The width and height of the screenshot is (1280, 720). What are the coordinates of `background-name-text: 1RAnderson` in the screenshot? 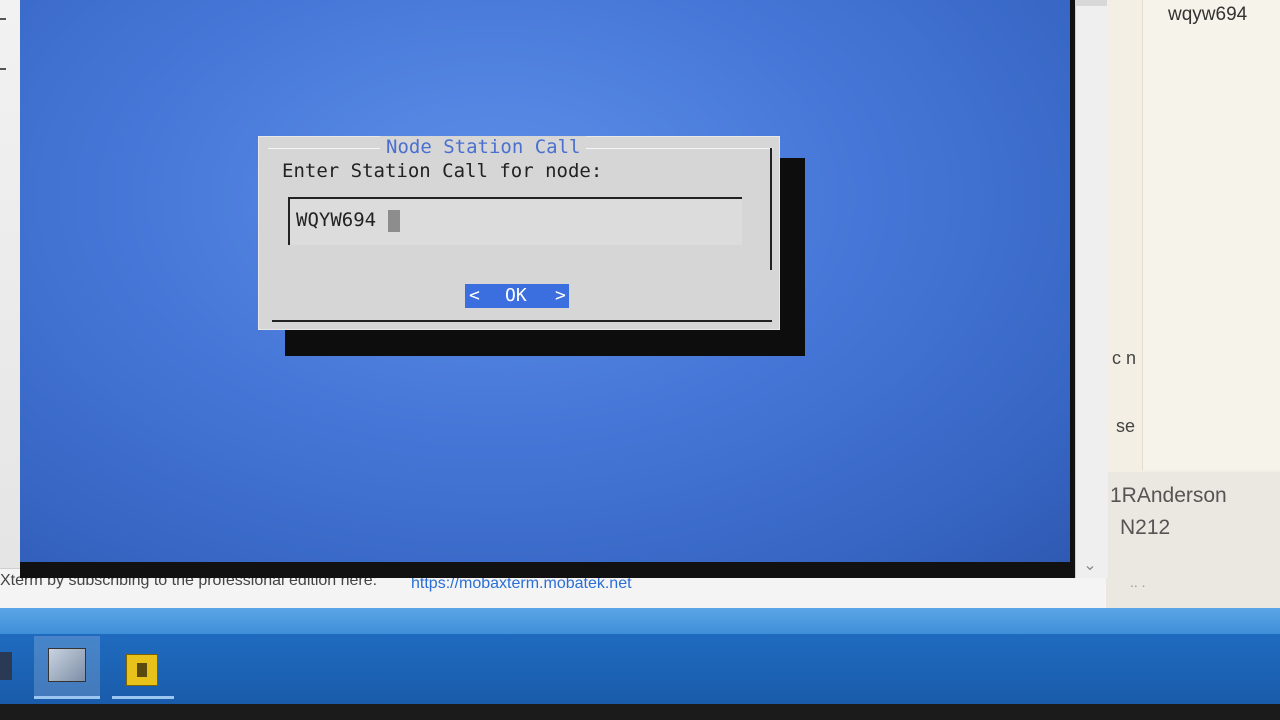 It's located at (1168, 495).